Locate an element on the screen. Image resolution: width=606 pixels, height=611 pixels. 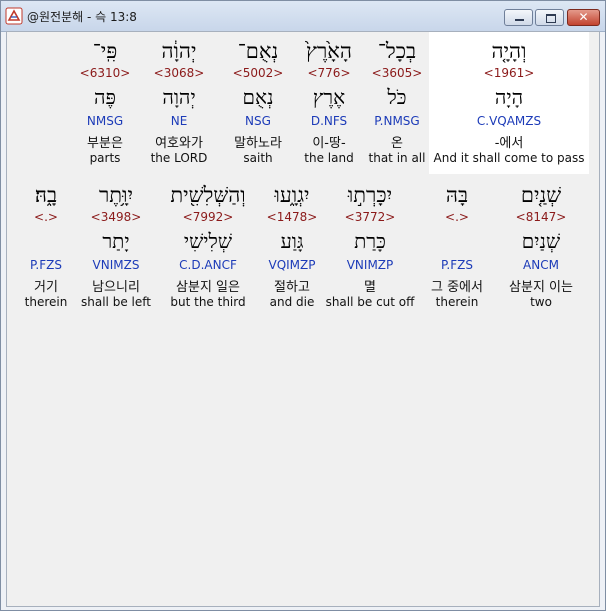
hebrew-word: פִּֽי־ is located at coordinates (105, 51).